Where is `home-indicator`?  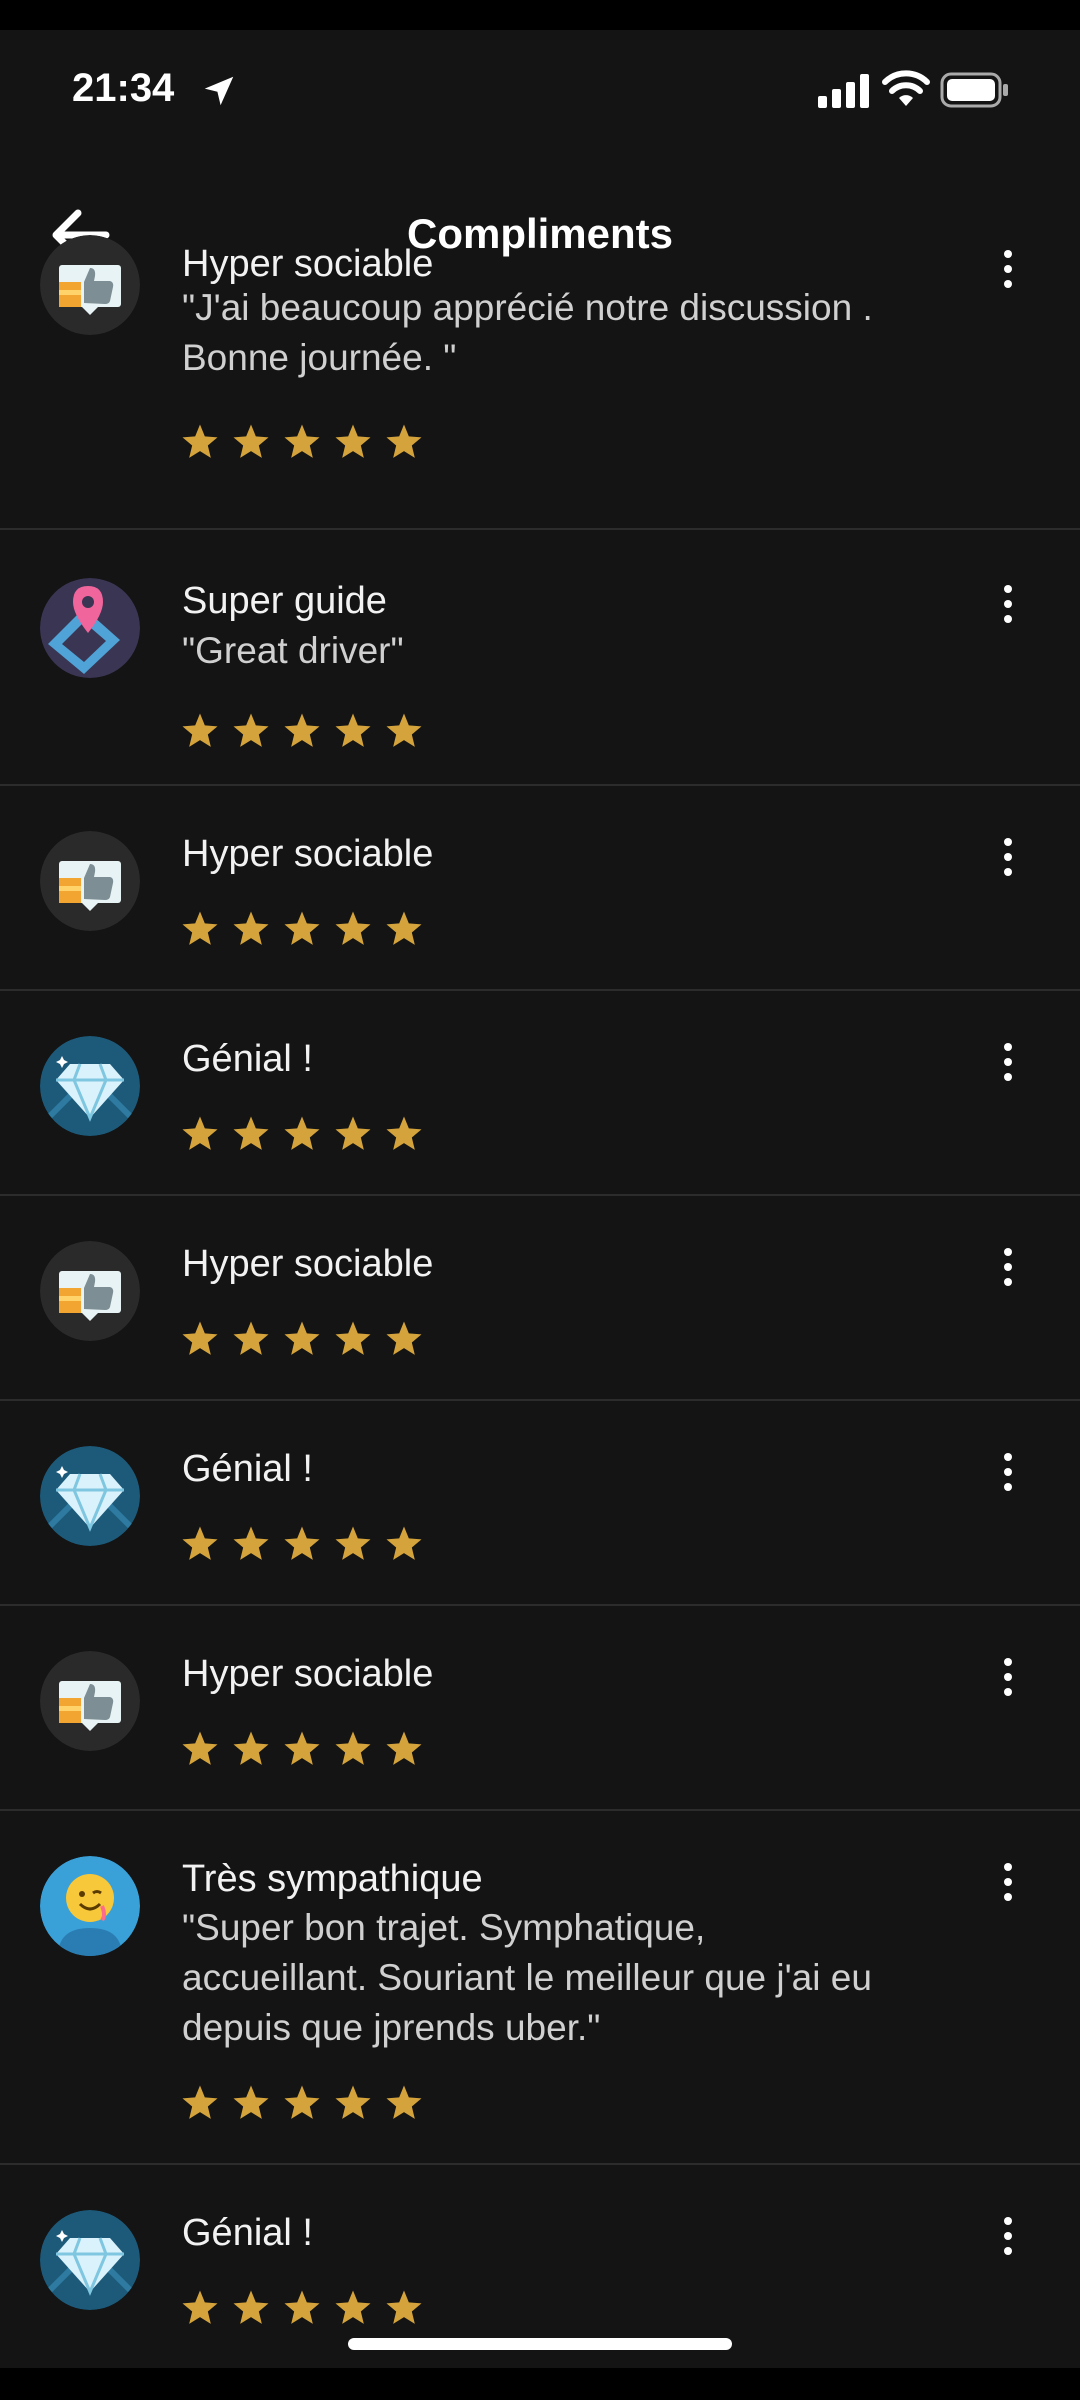
home-indicator is located at coordinates (540, 2344).